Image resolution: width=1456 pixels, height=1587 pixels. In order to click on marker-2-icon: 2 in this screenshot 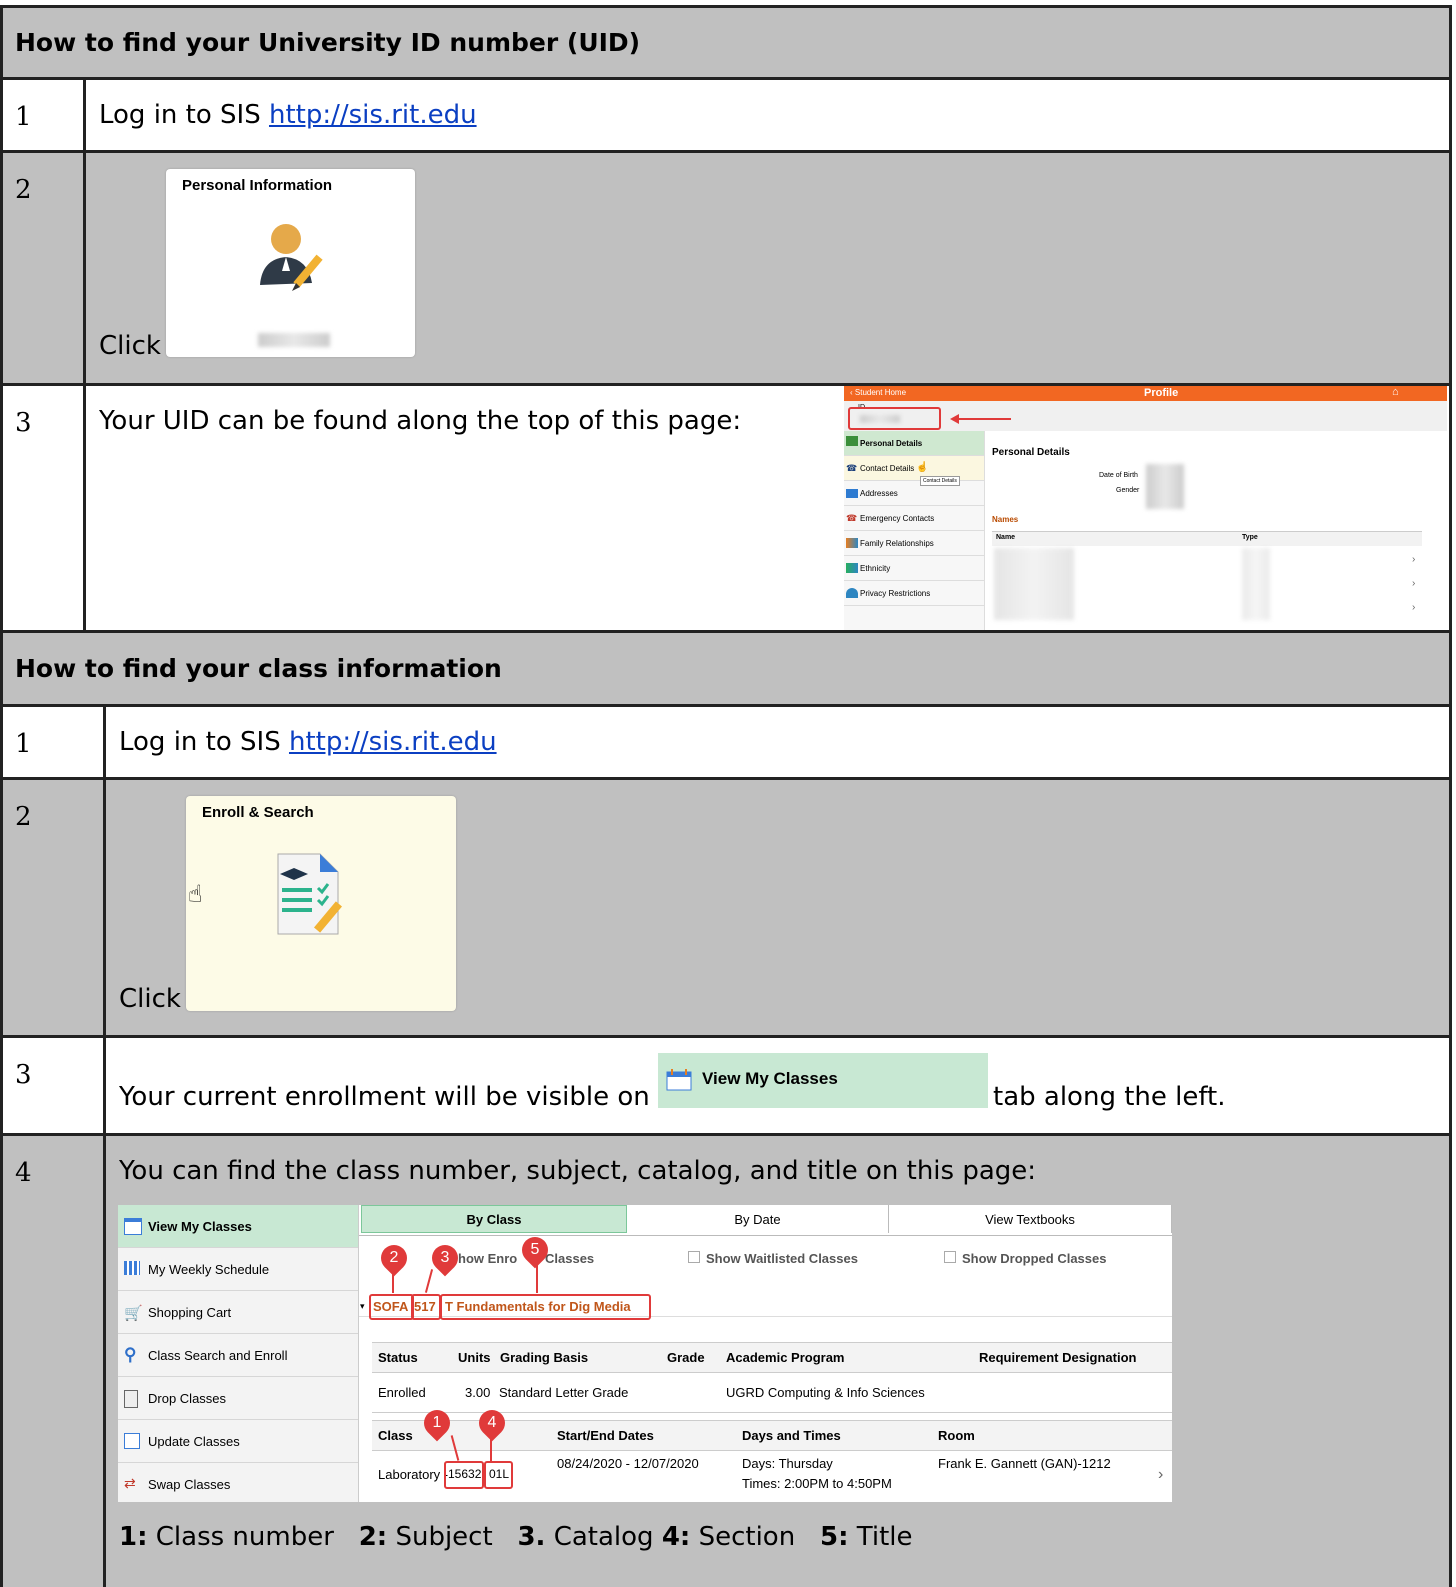, I will do `click(394, 1258)`.